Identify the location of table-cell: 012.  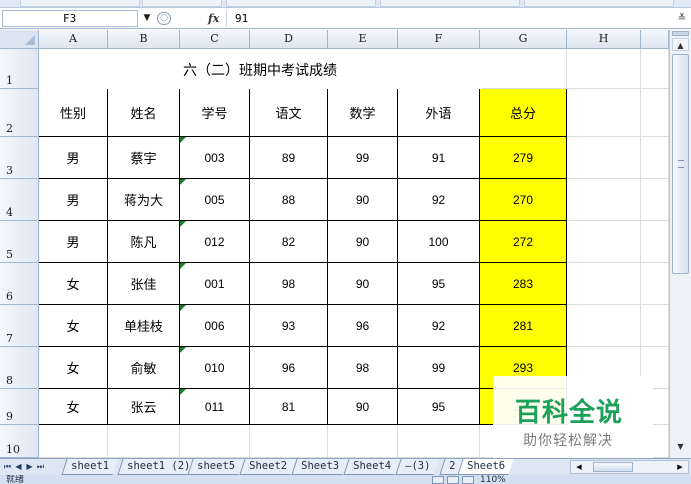
(215, 242).